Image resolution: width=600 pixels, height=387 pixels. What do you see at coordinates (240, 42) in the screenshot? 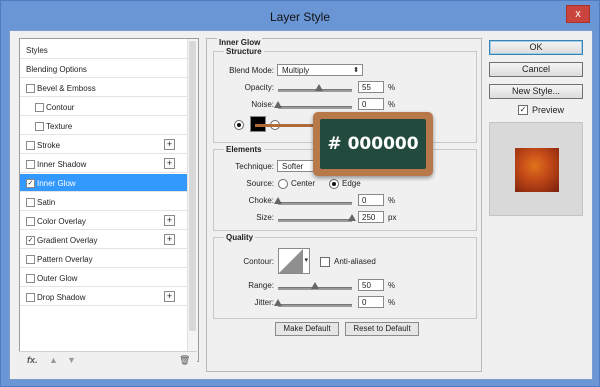
I see `inner-glow-title: Inner Glow` at bounding box center [240, 42].